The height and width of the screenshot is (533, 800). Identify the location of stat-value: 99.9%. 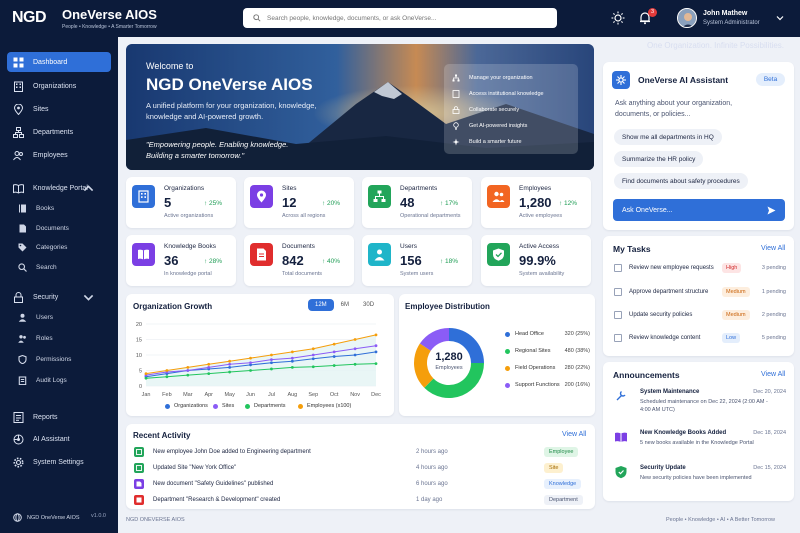
(537, 260).